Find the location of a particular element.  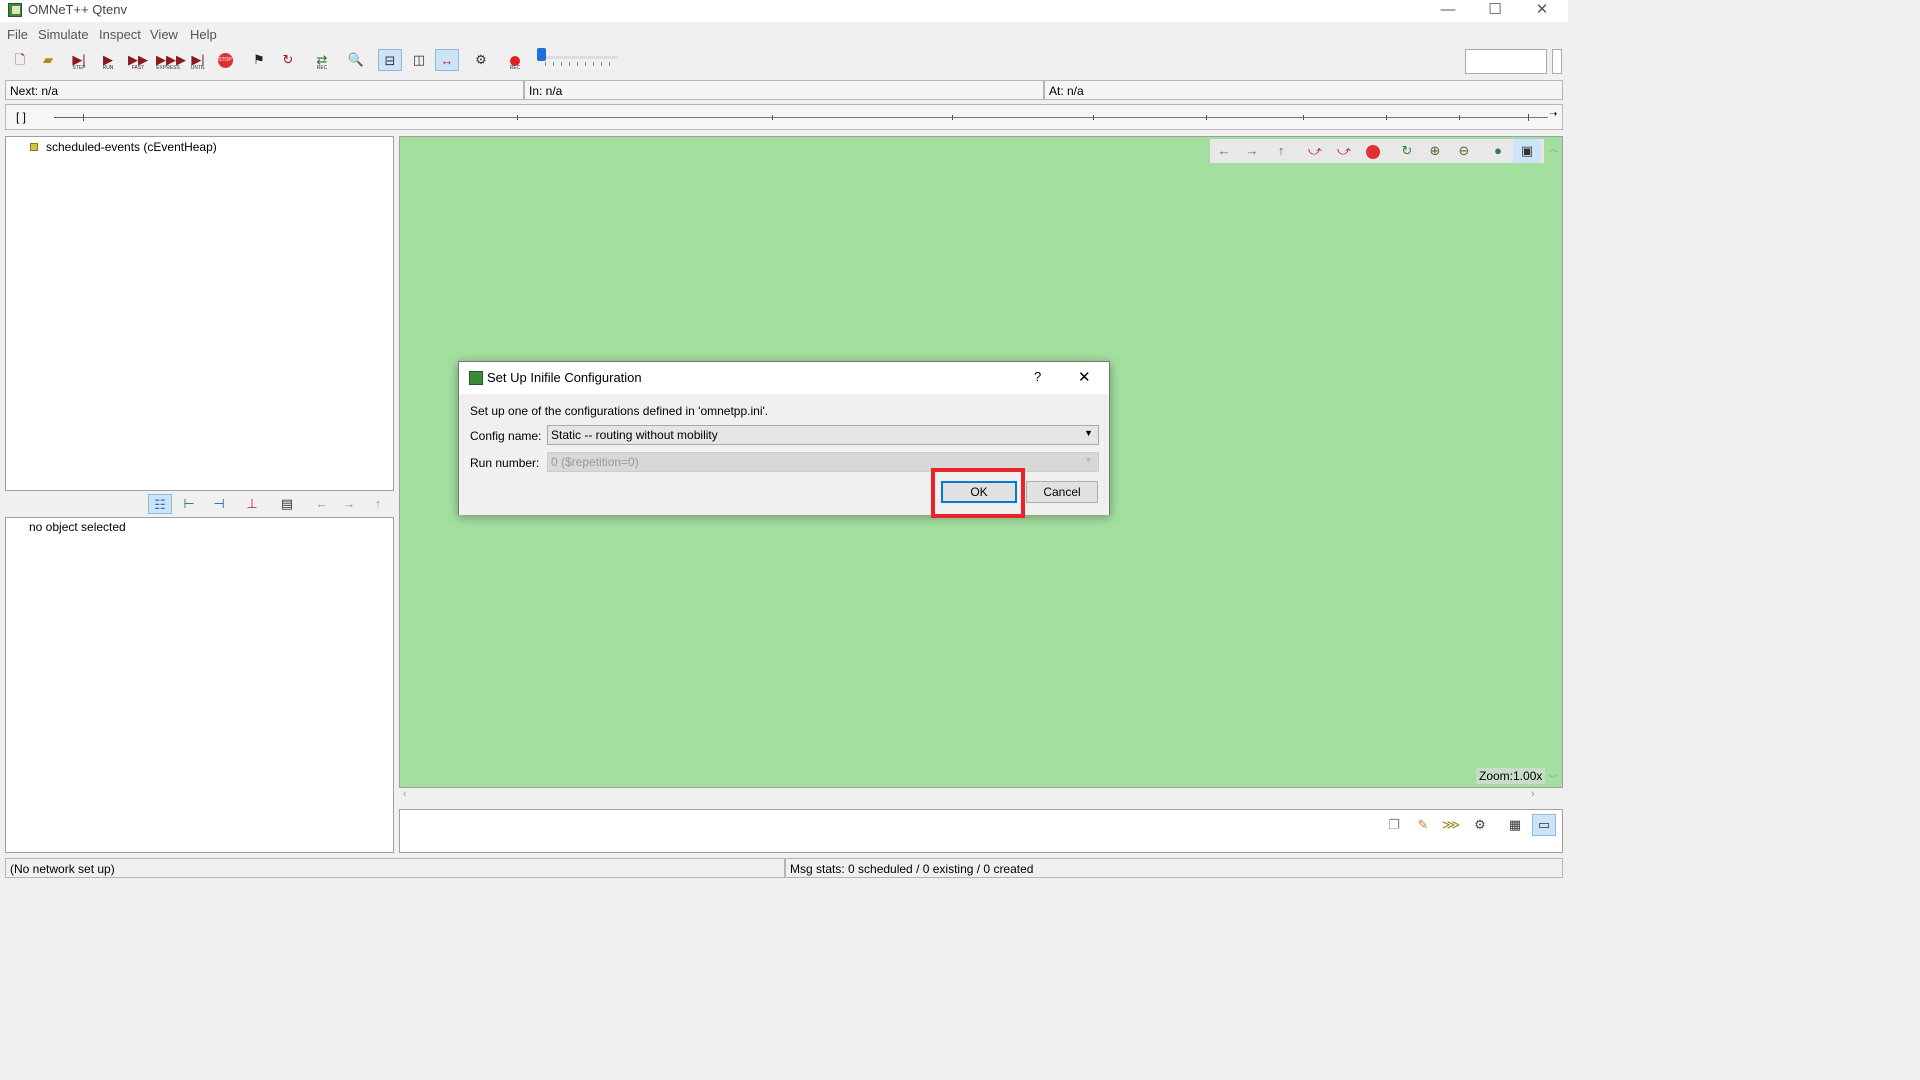

timeline-brackets: [ ] is located at coordinates (21, 117).